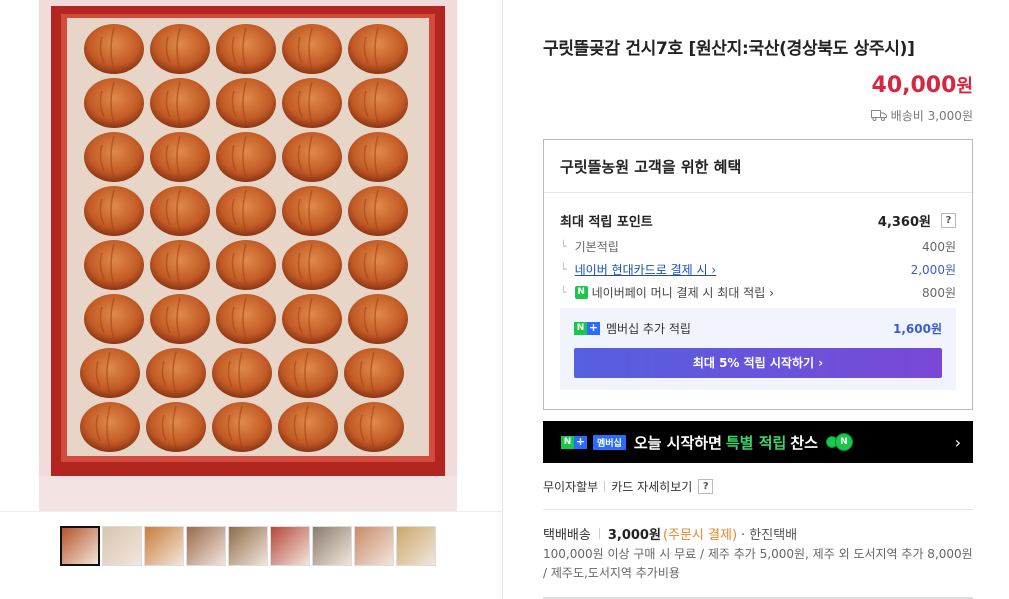 The image size is (1009, 599). I want to click on delivery-carrier: · 한진택배, so click(769, 535).